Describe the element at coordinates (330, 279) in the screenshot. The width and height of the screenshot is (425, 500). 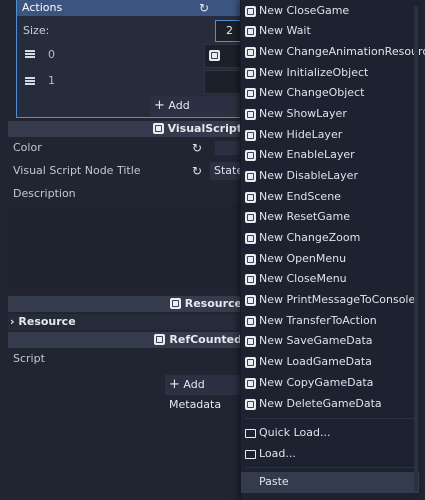
I see `menu-item-new-closemenu: New CloseMenu` at that location.